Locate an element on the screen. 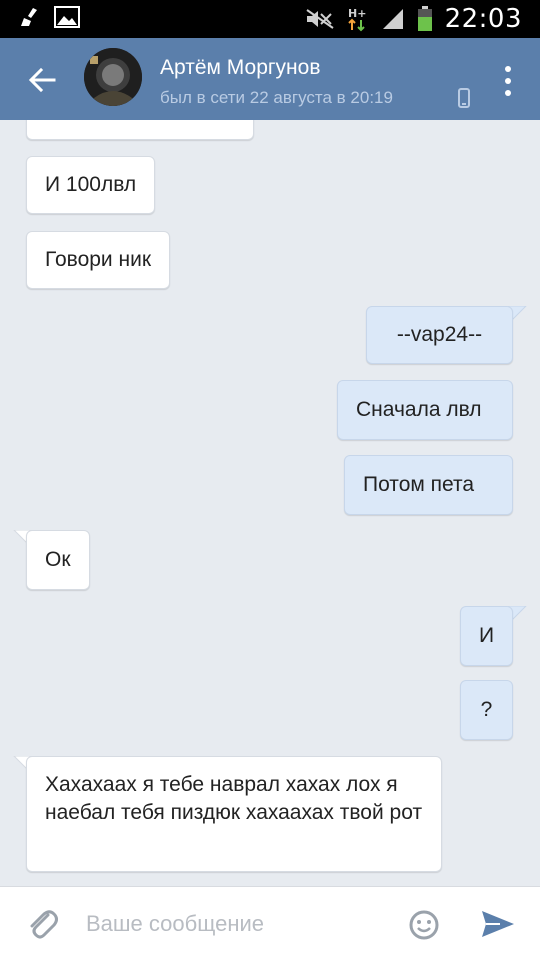  message-outgoing: Потом пета is located at coordinates (428, 485).